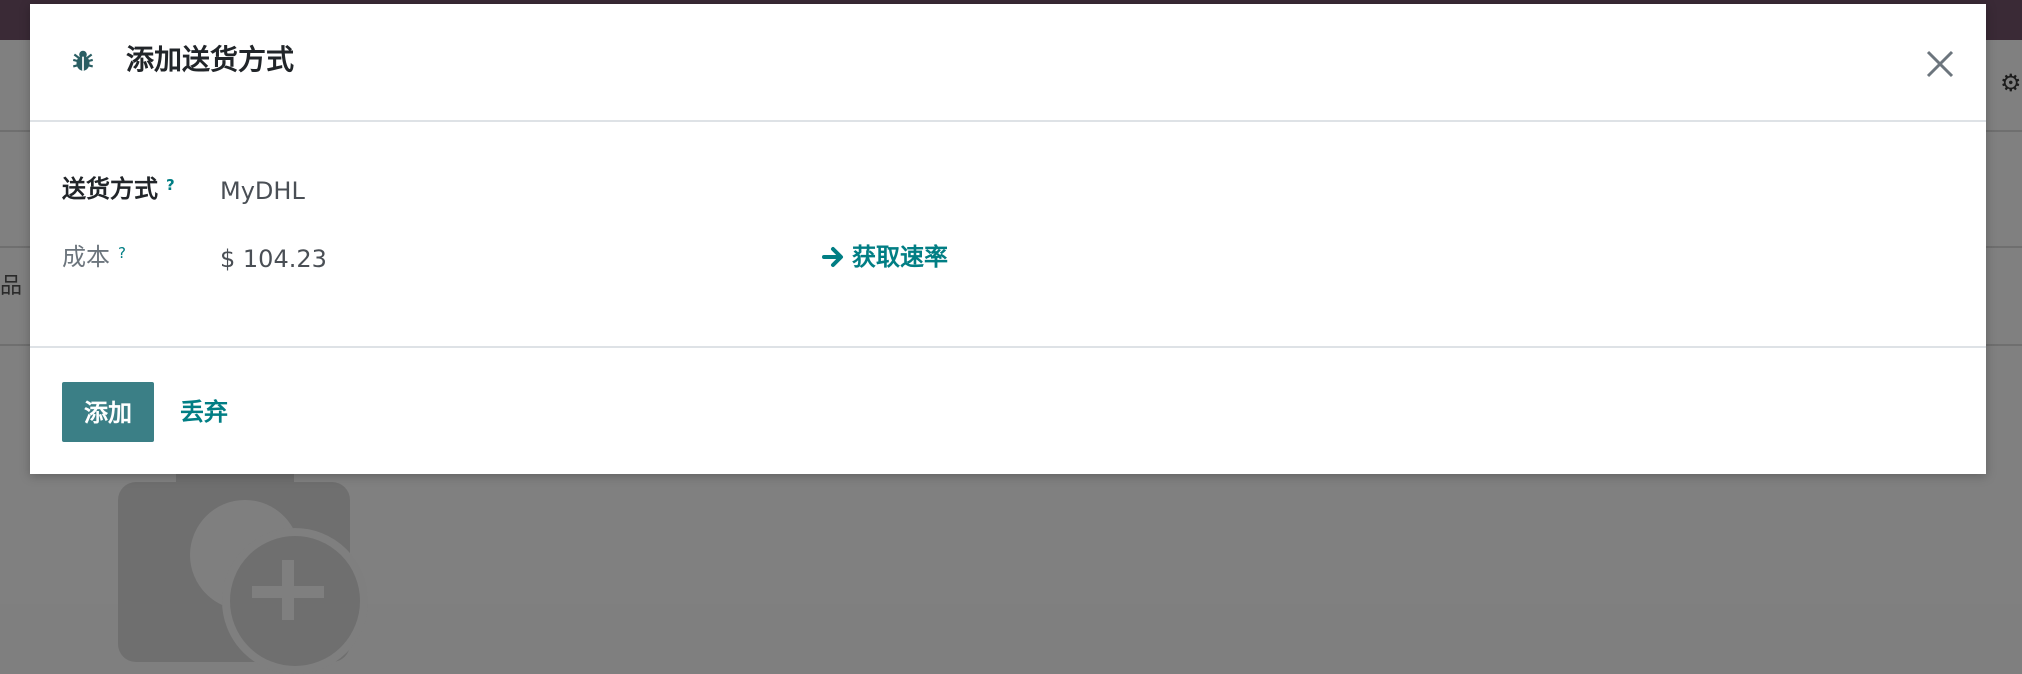 The width and height of the screenshot is (2022, 674). I want to click on carrier-label-text: 送货方式, so click(110, 189).